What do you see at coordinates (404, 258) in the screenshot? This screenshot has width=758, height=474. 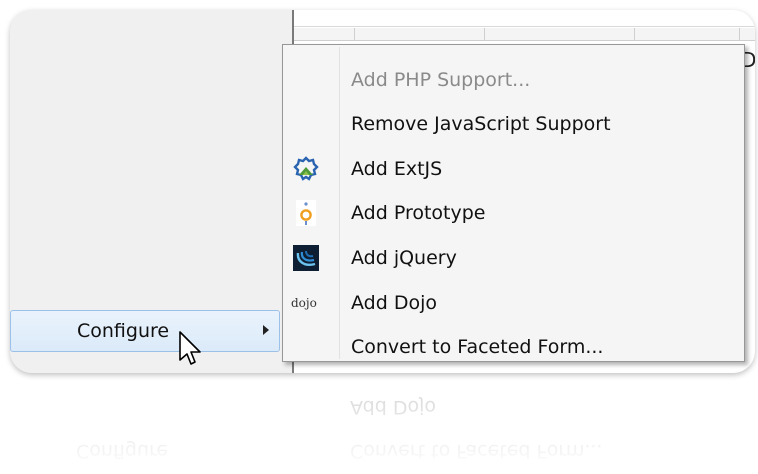 I see `menu-item-label: Add jQuery` at bounding box center [404, 258].